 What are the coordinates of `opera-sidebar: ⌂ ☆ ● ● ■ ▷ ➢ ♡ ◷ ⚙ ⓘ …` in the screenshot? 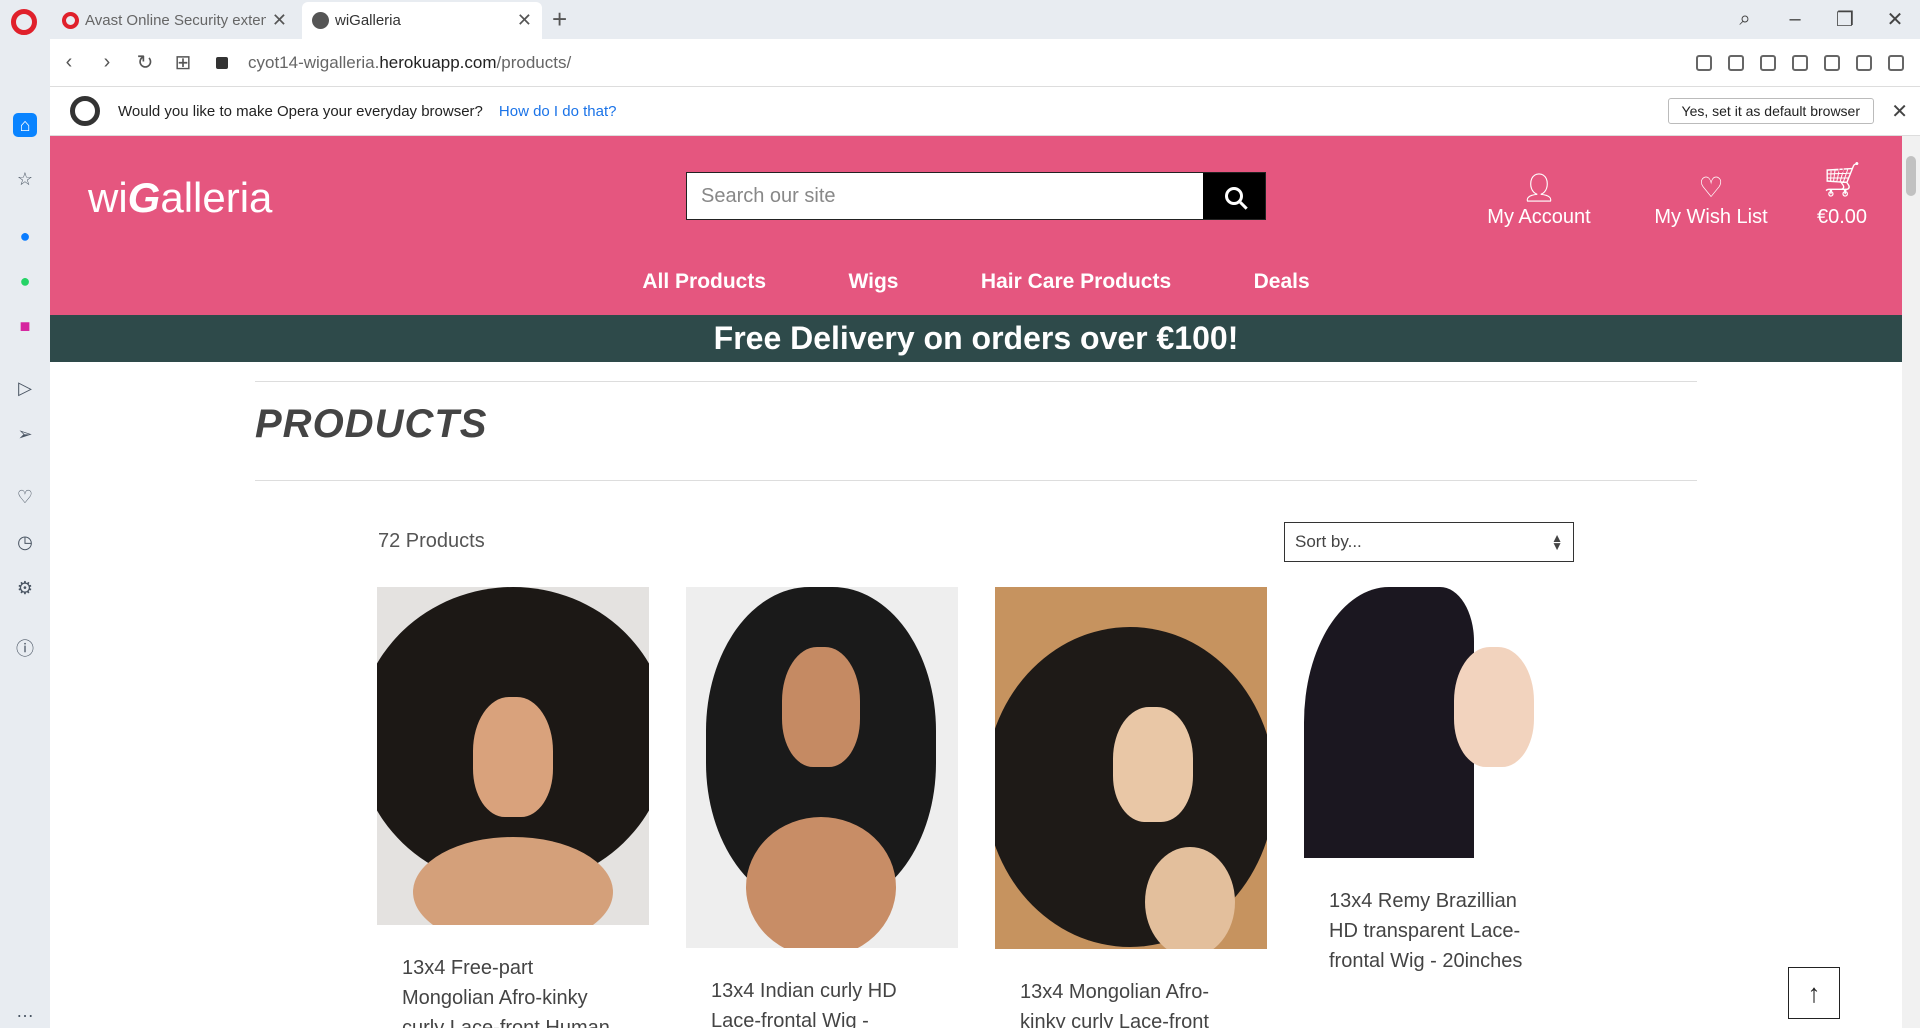 It's located at (25, 533).